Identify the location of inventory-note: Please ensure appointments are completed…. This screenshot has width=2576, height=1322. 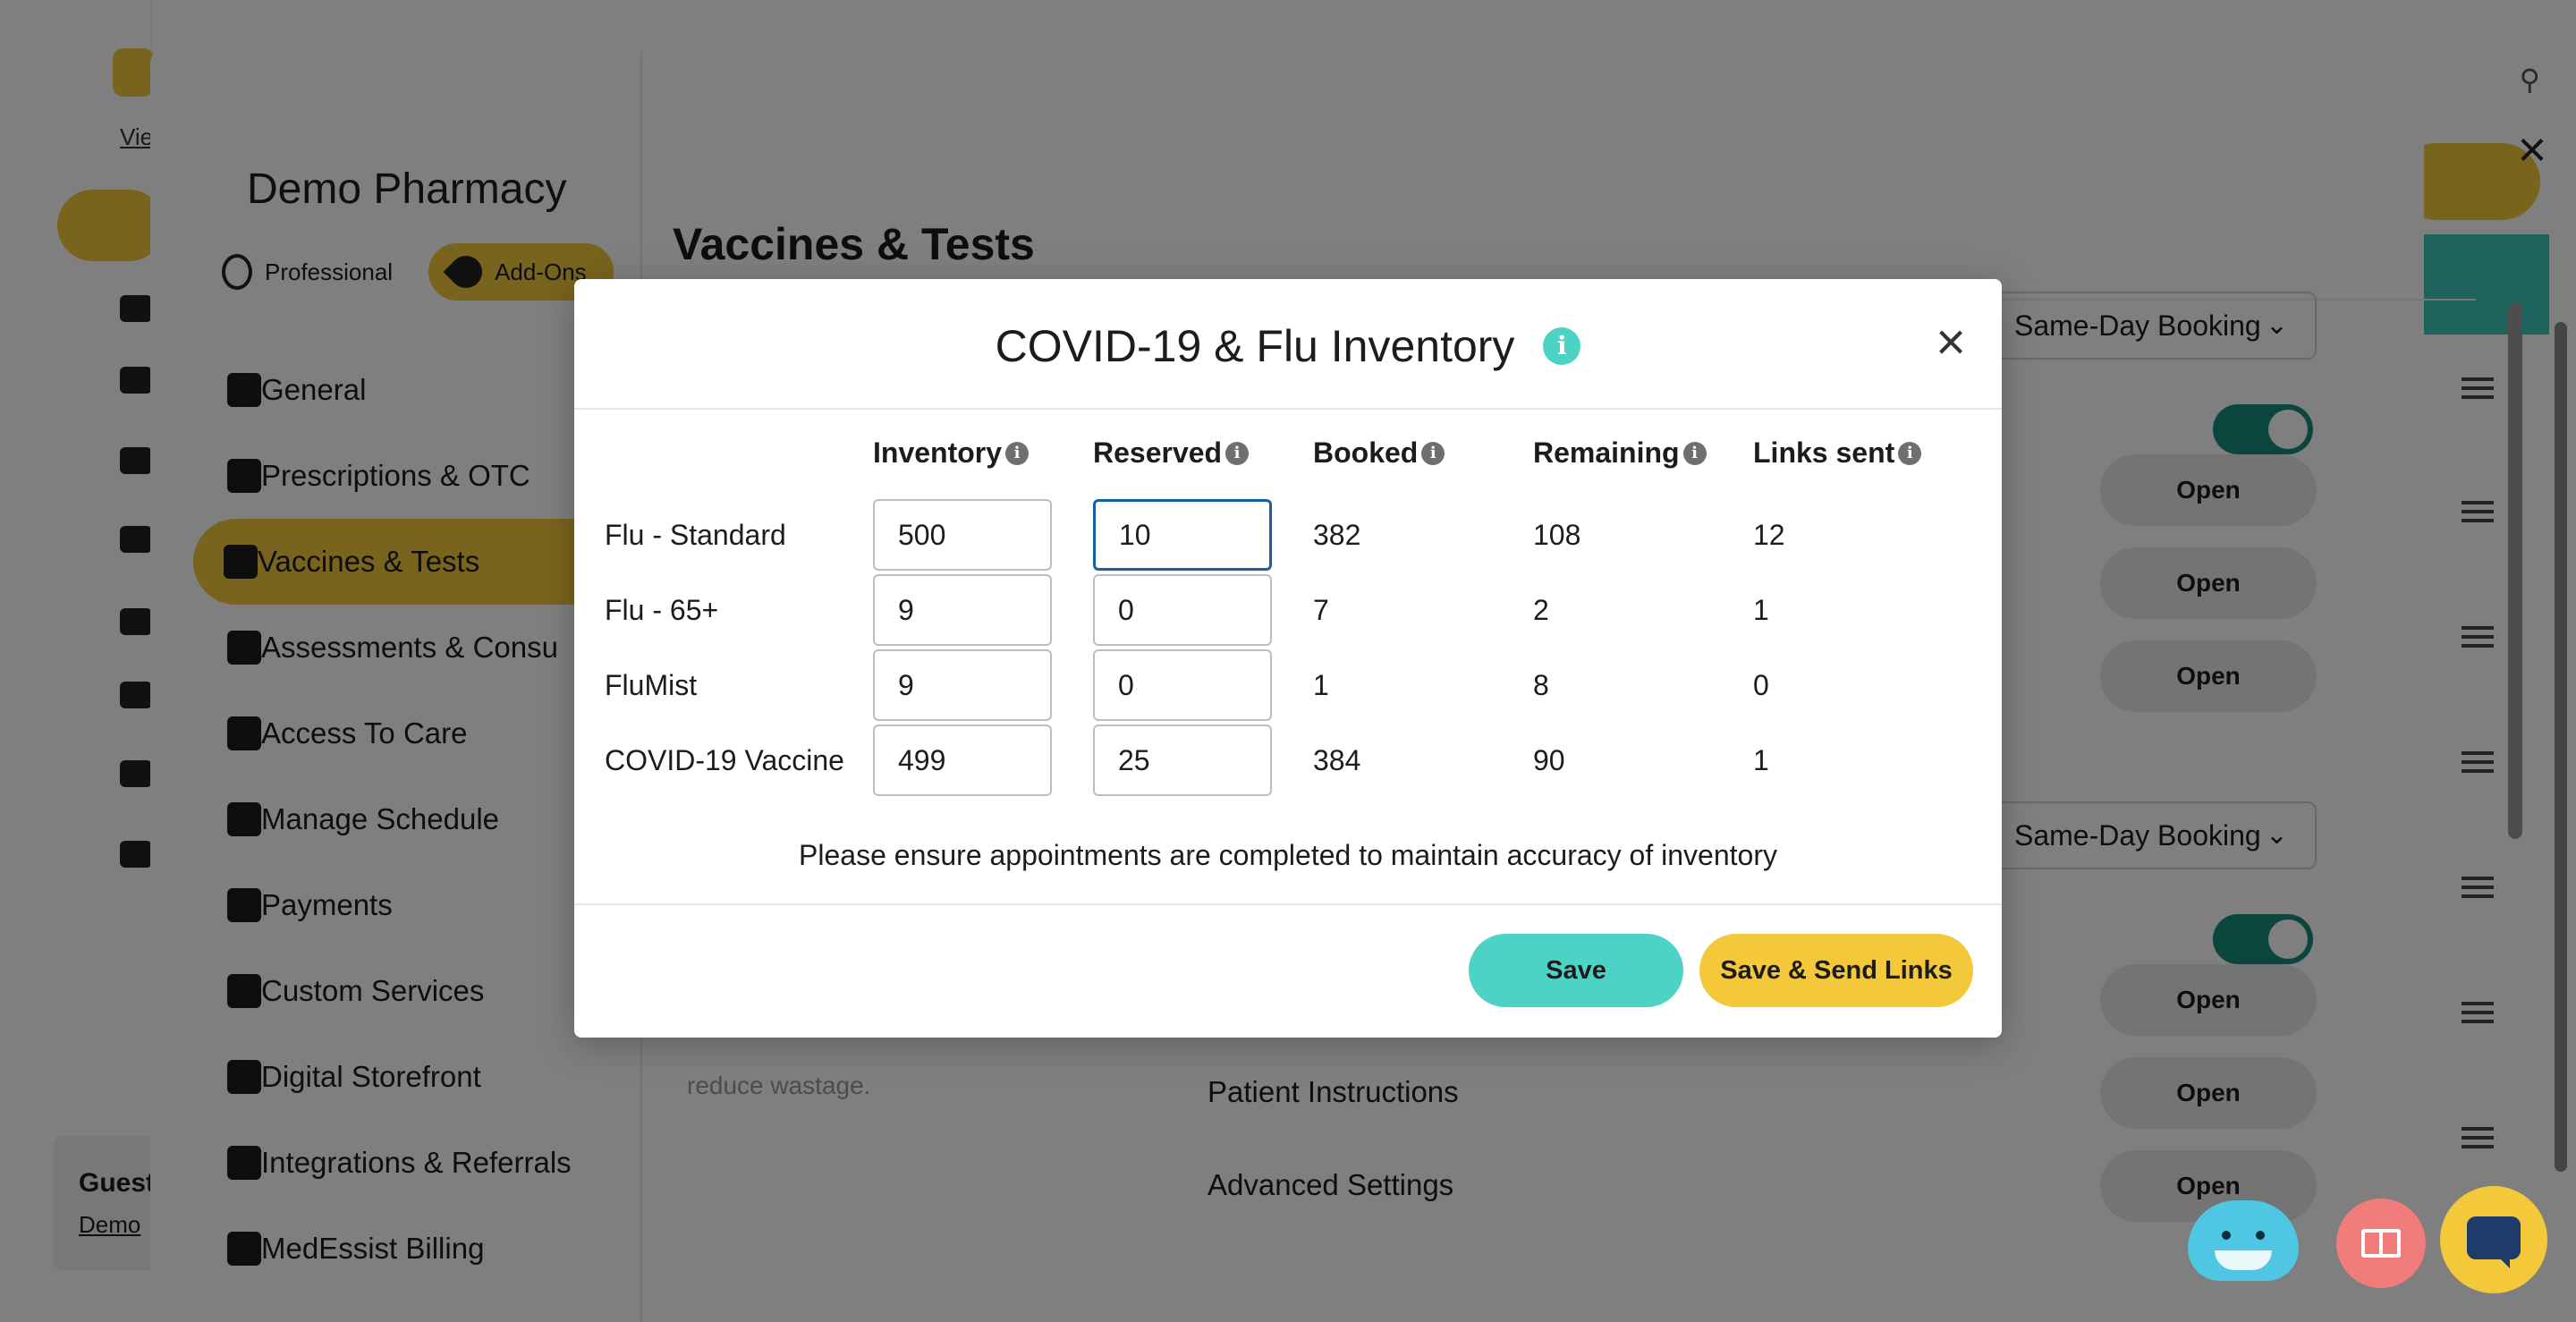
(1288, 855).